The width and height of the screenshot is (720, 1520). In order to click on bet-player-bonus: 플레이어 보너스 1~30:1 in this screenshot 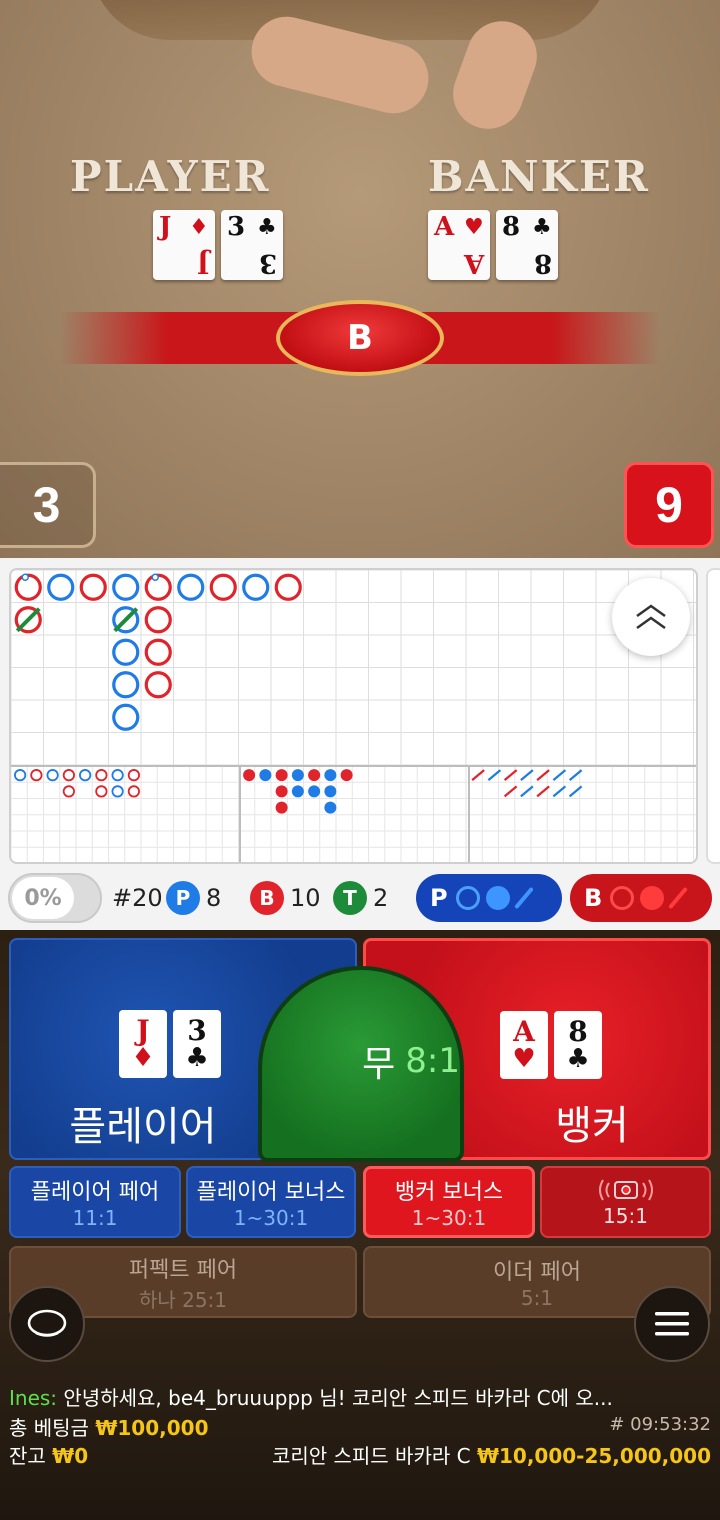, I will do `click(271, 1202)`.